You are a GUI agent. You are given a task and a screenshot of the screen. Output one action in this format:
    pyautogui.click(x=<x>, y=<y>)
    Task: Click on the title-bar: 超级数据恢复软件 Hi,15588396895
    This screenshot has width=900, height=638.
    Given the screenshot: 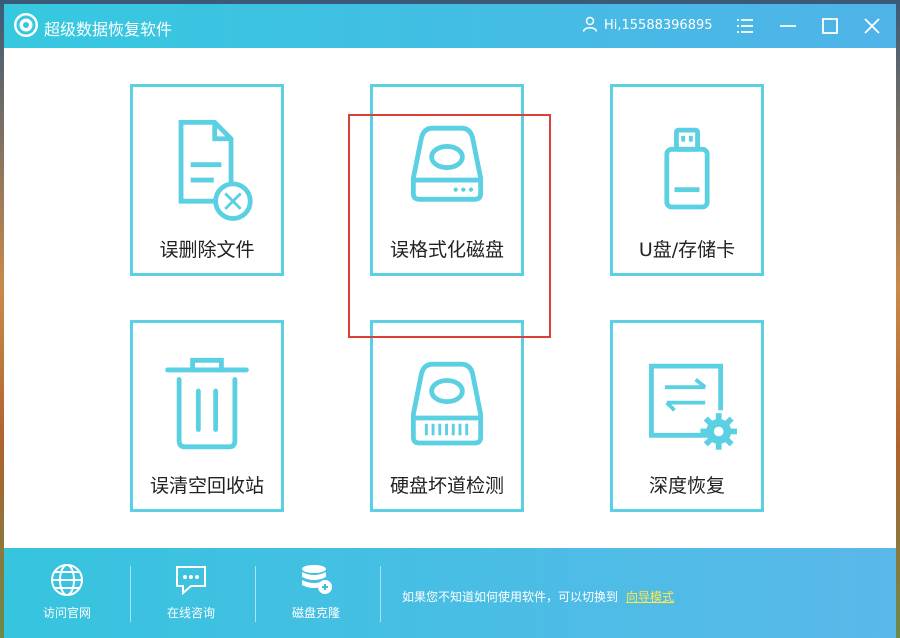 What is the action you would take?
    pyautogui.click(x=450, y=26)
    